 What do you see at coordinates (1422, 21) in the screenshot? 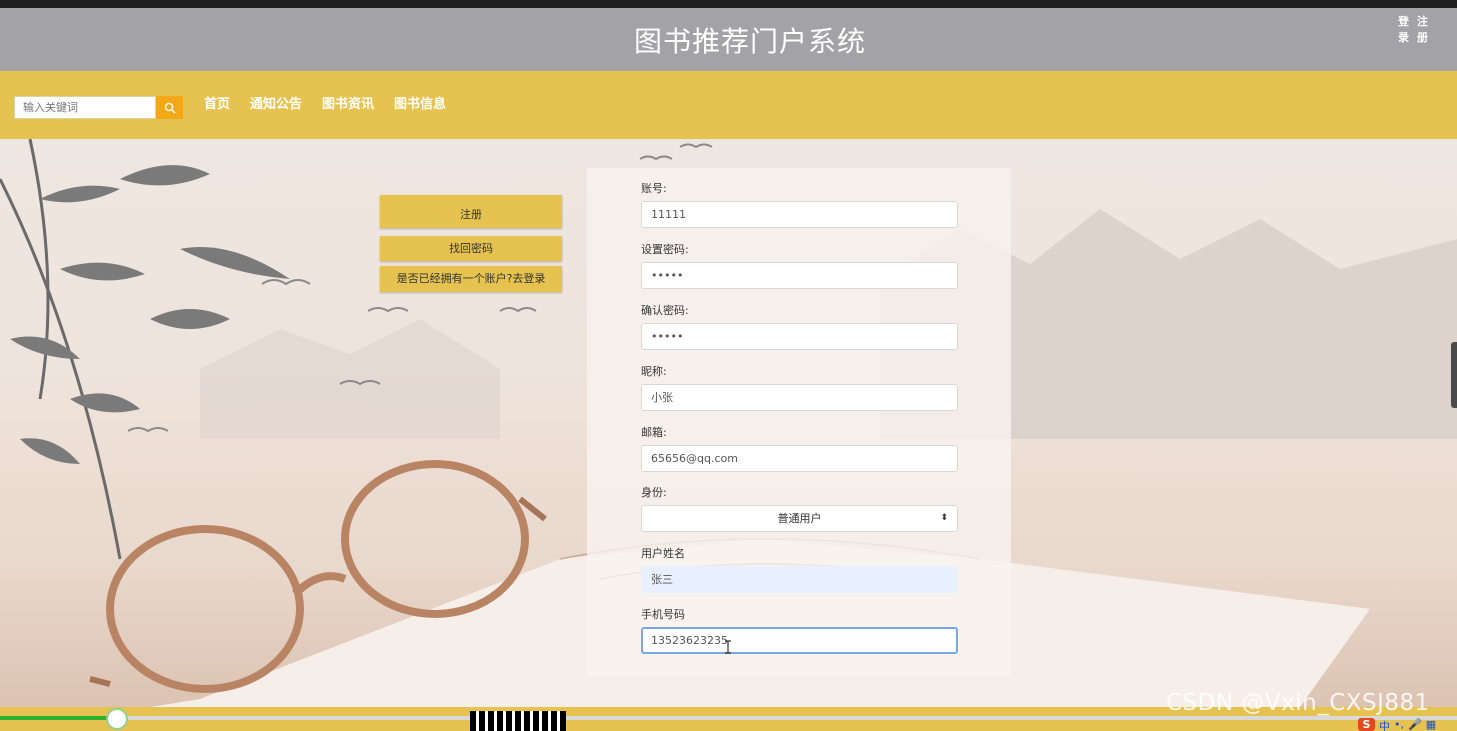
I see `register-char-1: 注` at bounding box center [1422, 21].